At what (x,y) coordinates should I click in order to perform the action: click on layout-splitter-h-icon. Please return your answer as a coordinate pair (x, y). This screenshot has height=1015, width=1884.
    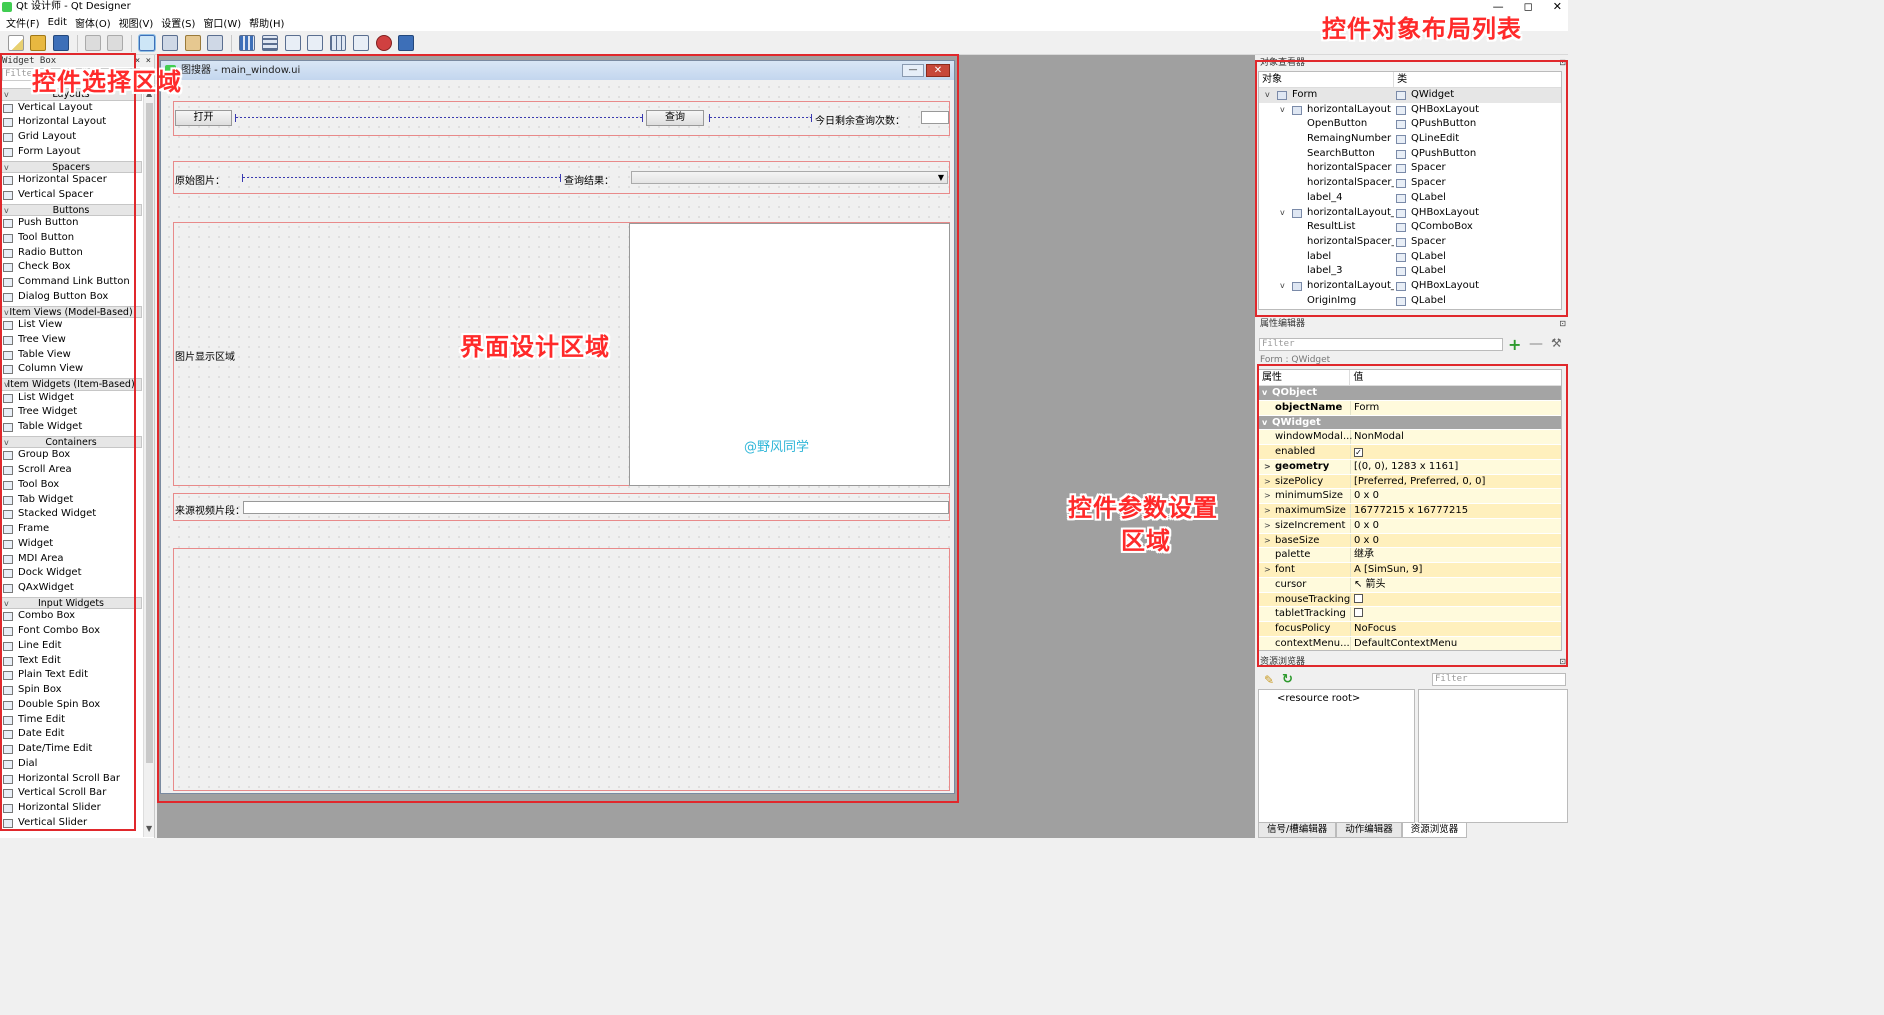
    Looking at the image, I should click on (293, 43).